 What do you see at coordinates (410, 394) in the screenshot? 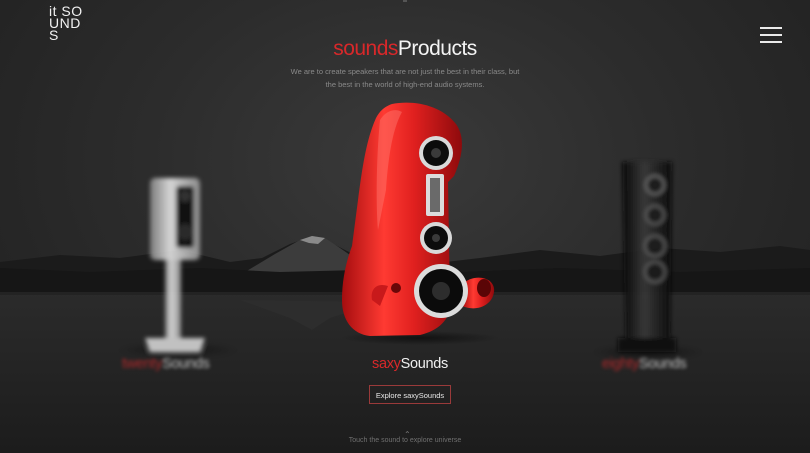
I see `explore-button: Explore saxySounds` at bounding box center [410, 394].